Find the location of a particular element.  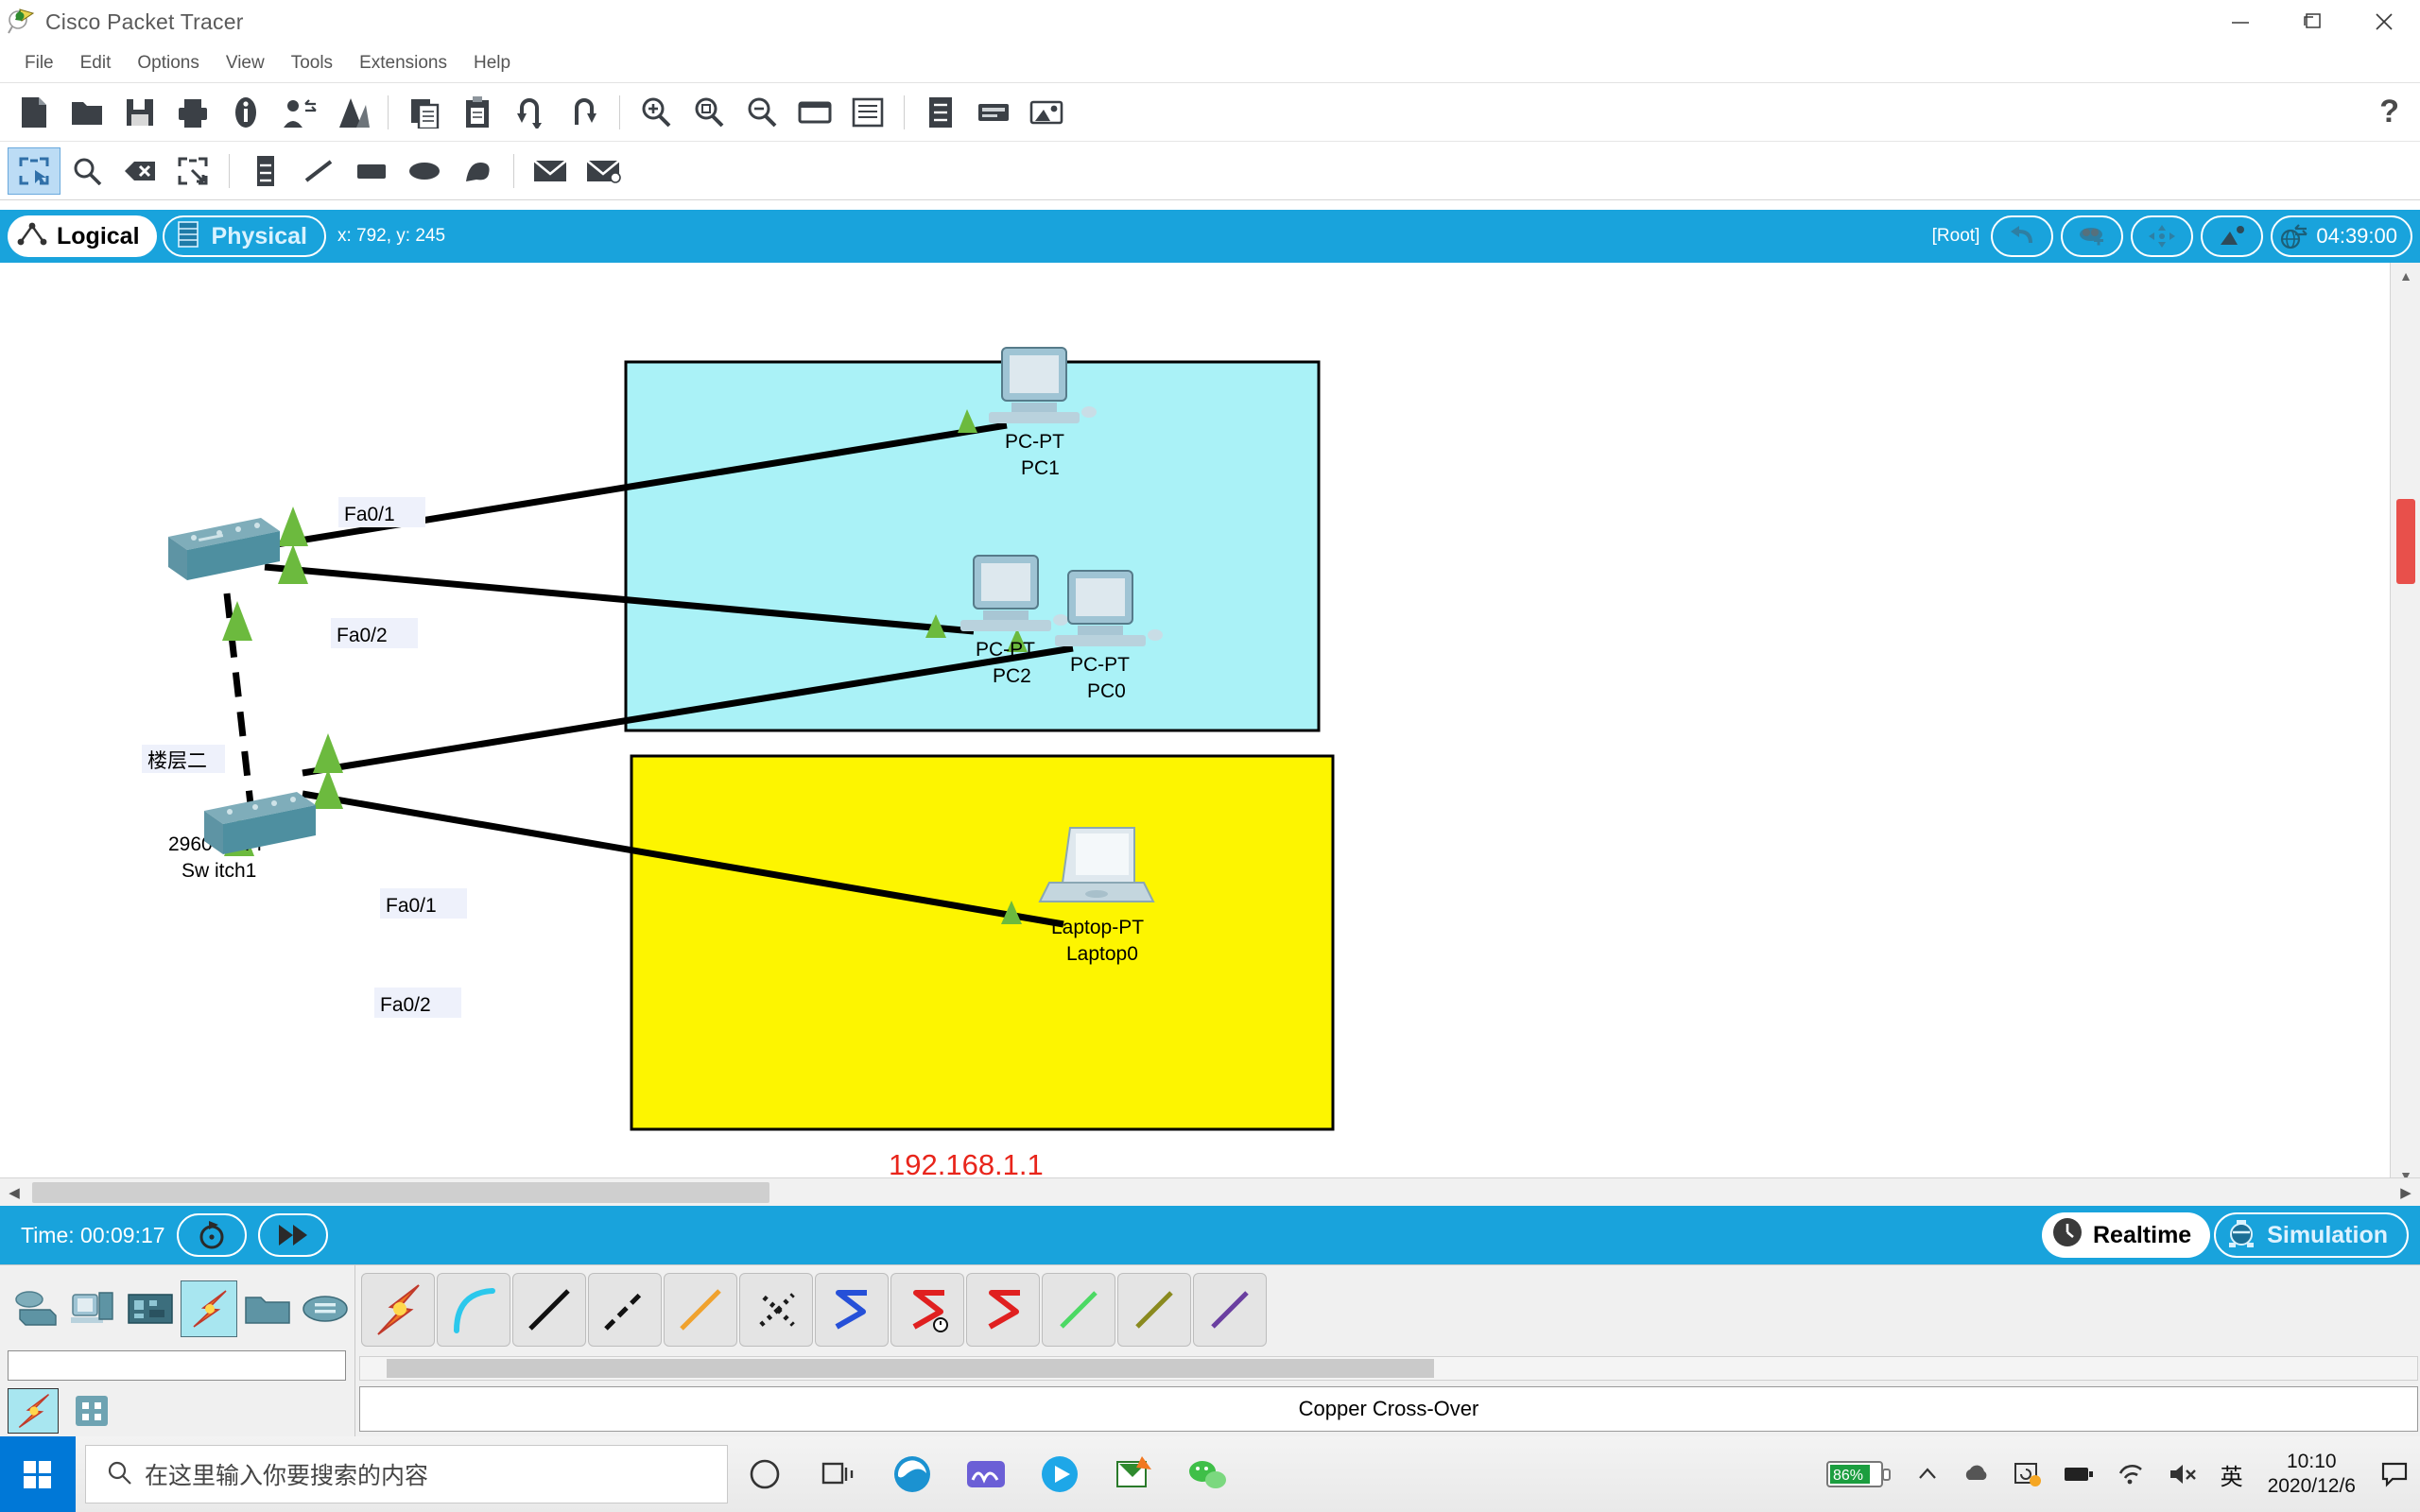

custom-devices-dialog-icon is located at coordinates (867, 112).